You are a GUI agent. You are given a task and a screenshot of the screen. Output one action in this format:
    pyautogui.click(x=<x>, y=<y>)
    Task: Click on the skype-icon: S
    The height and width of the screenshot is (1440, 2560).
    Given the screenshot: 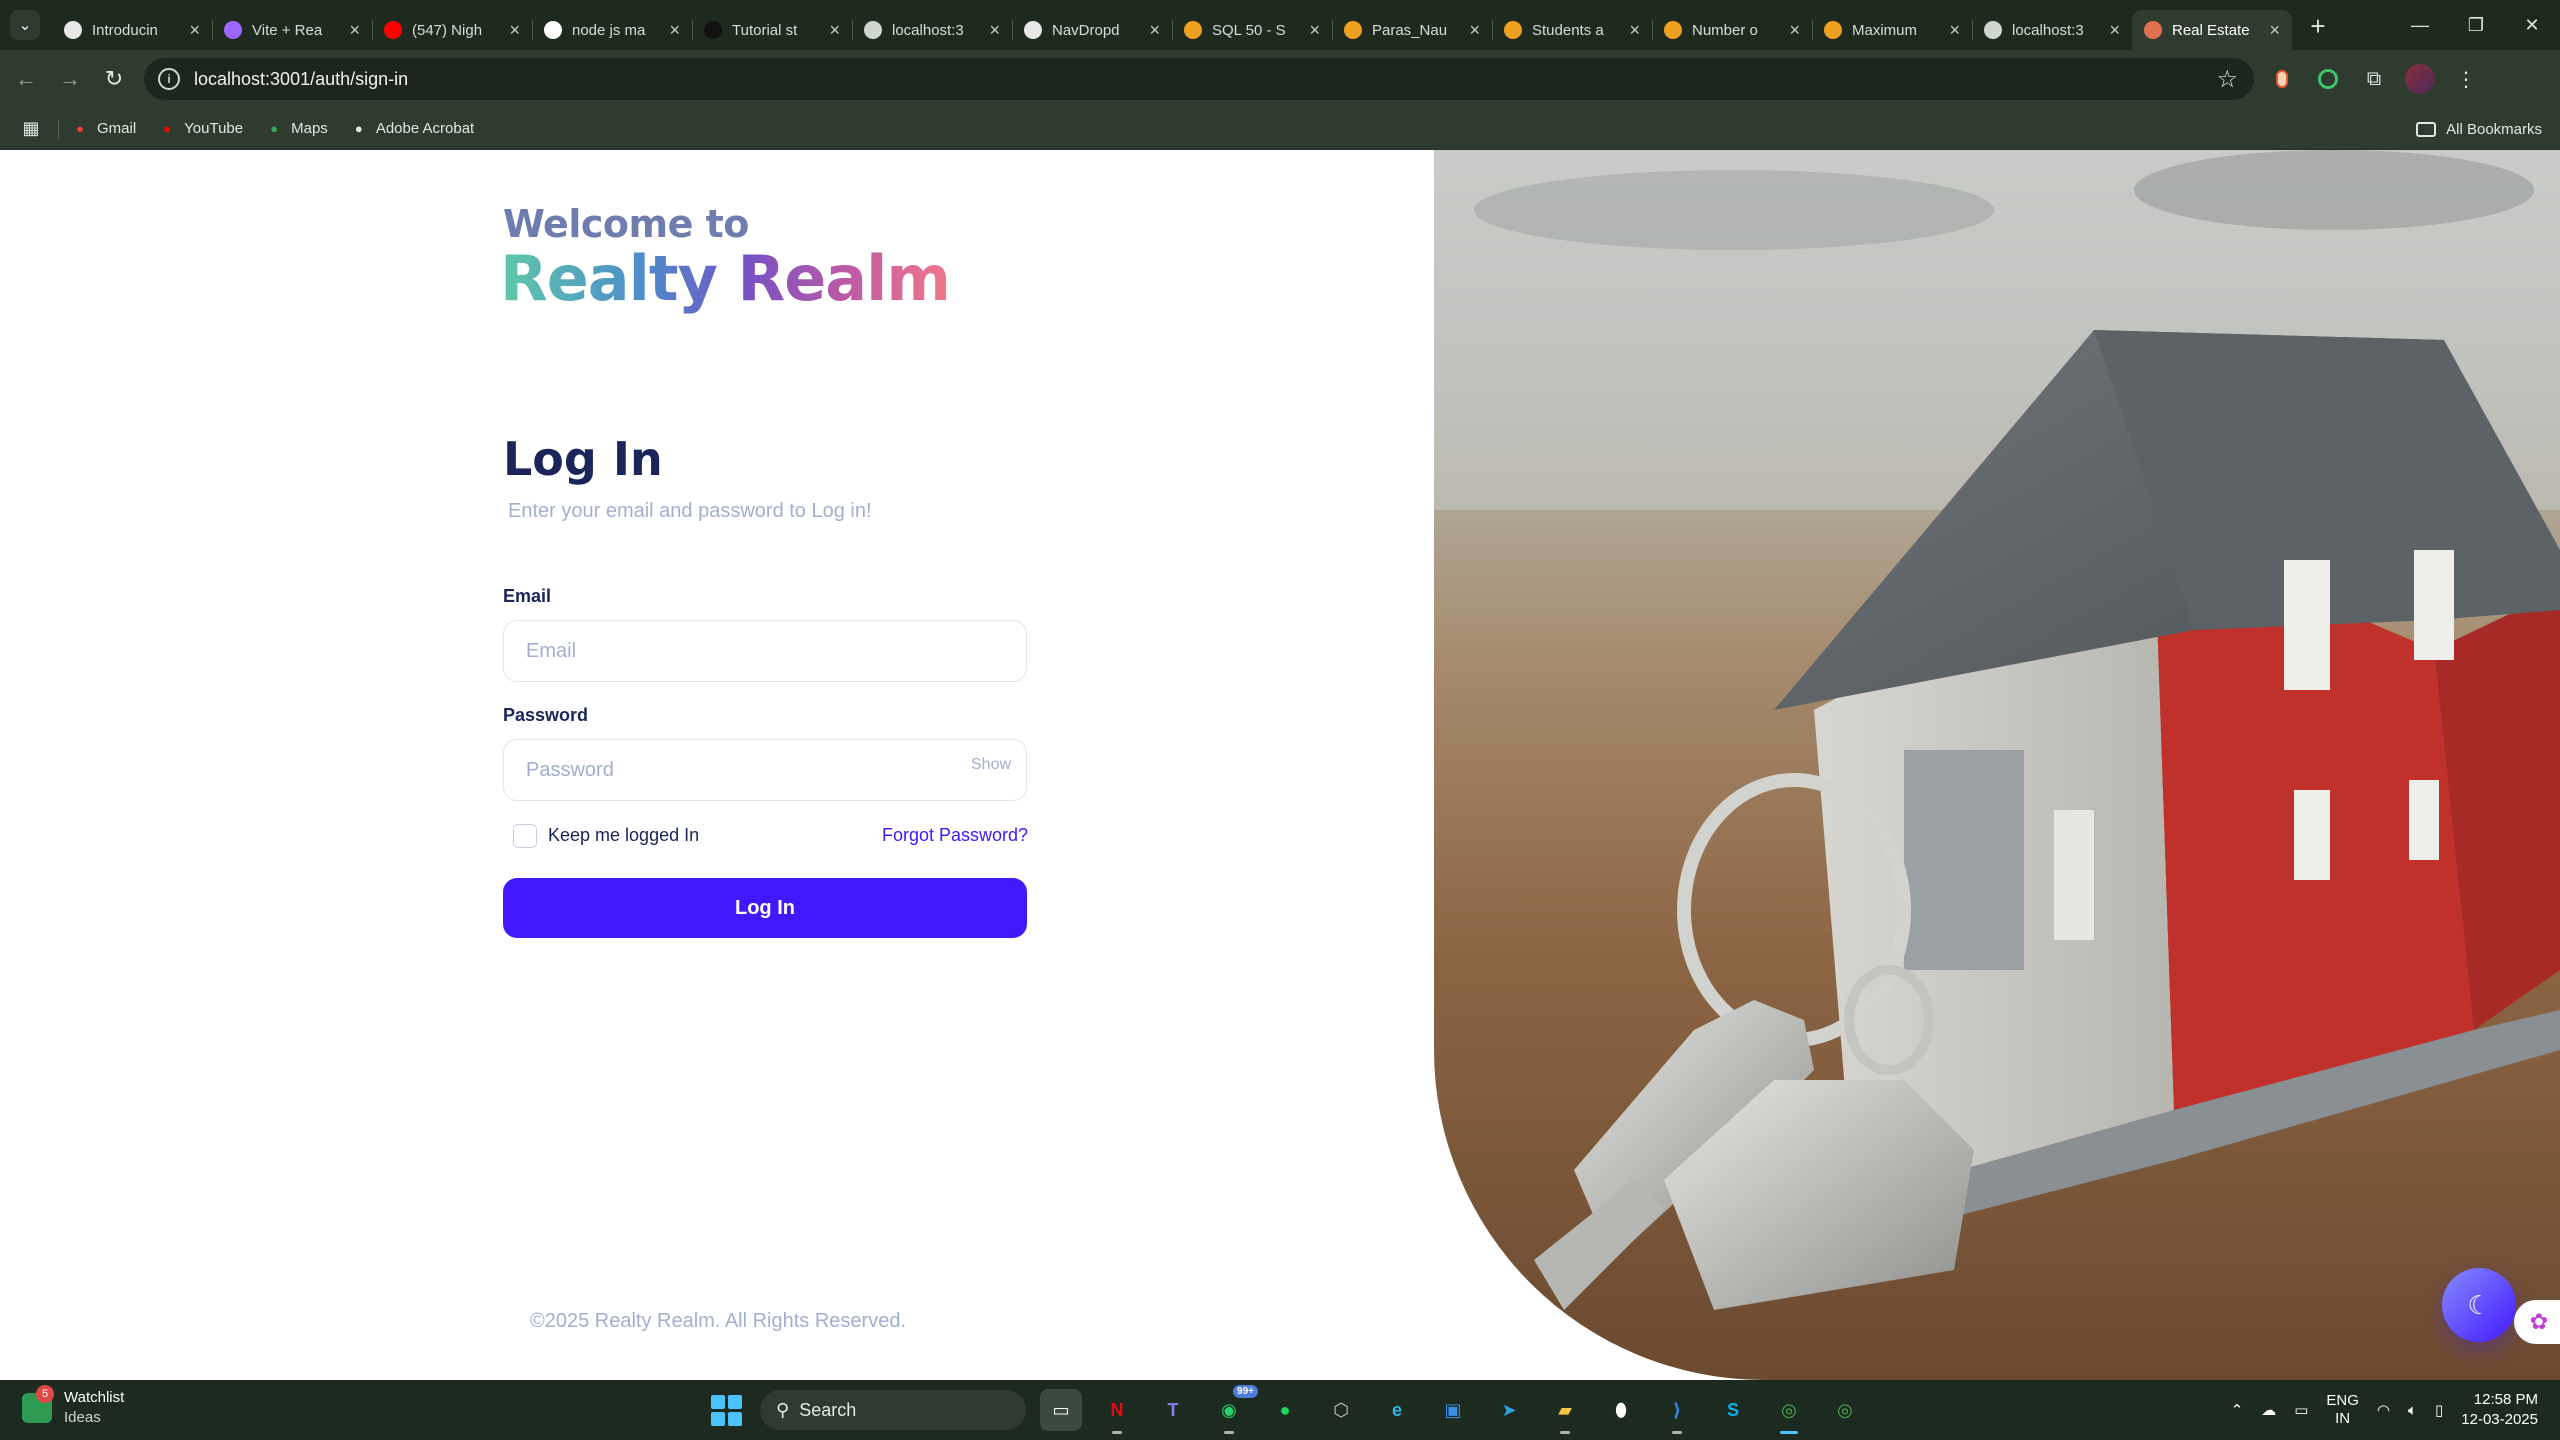 What is the action you would take?
    pyautogui.click(x=1733, y=1410)
    